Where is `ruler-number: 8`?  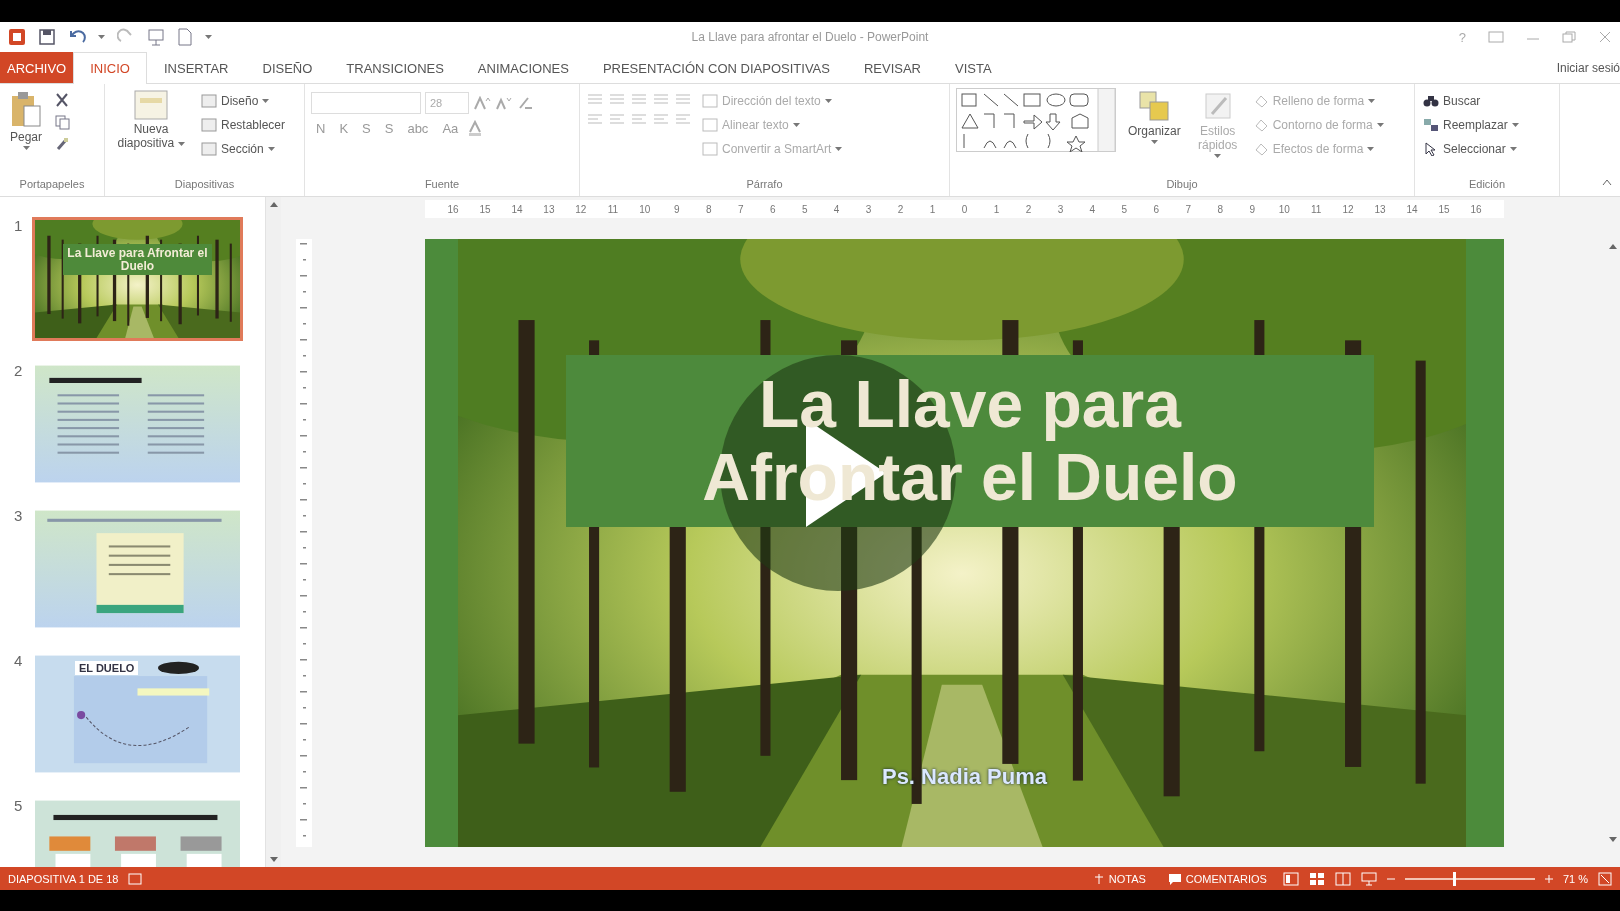 ruler-number: 8 is located at coordinates (1220, 209).